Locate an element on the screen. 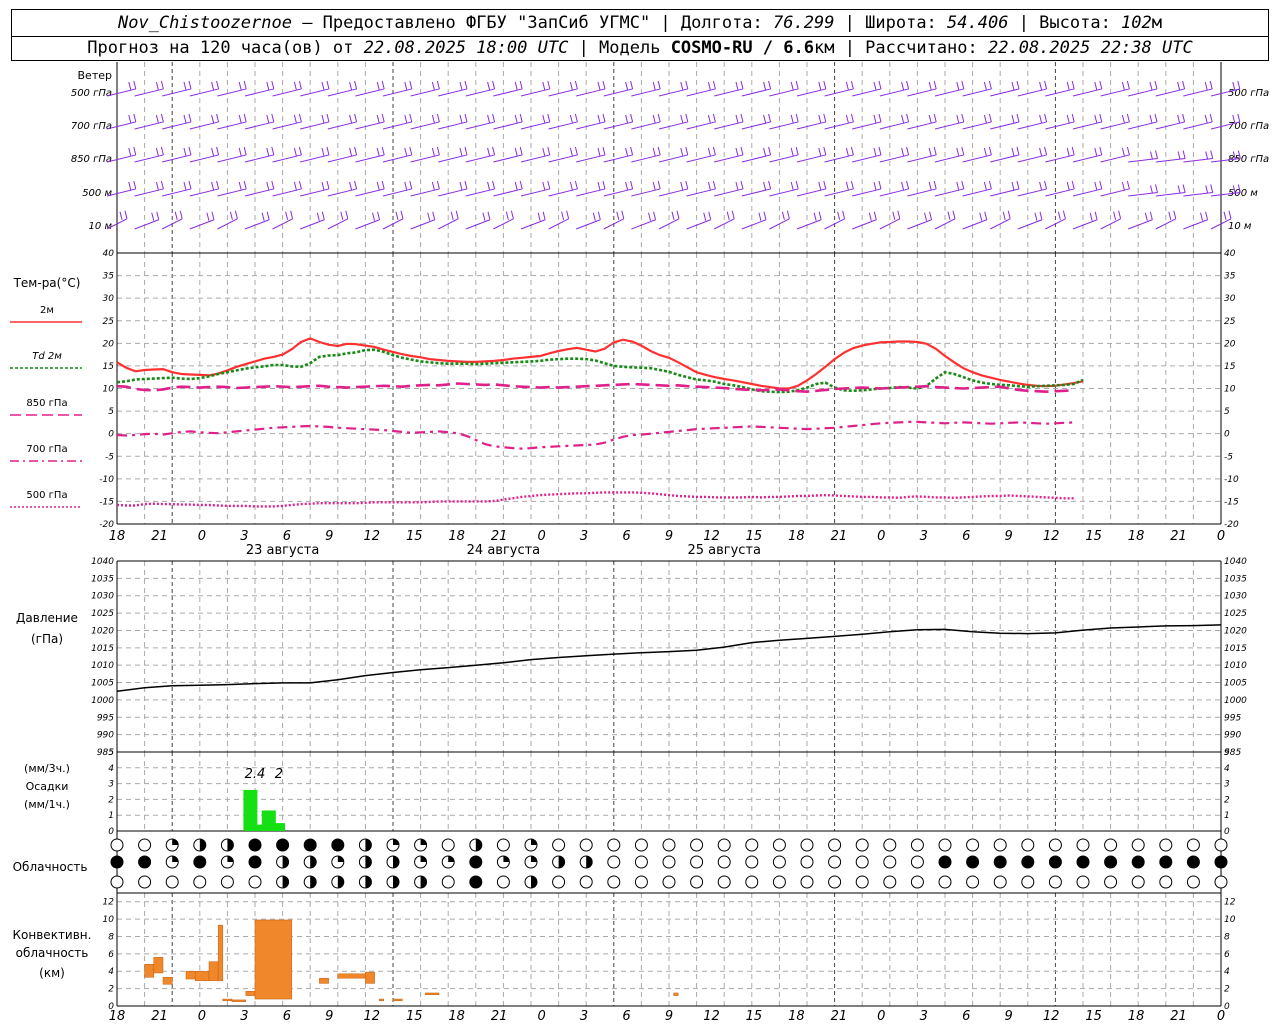 The width and height of the screenshot is (1280, 1024). temp-hour-label: 12 is located at coordinates (371, 536).